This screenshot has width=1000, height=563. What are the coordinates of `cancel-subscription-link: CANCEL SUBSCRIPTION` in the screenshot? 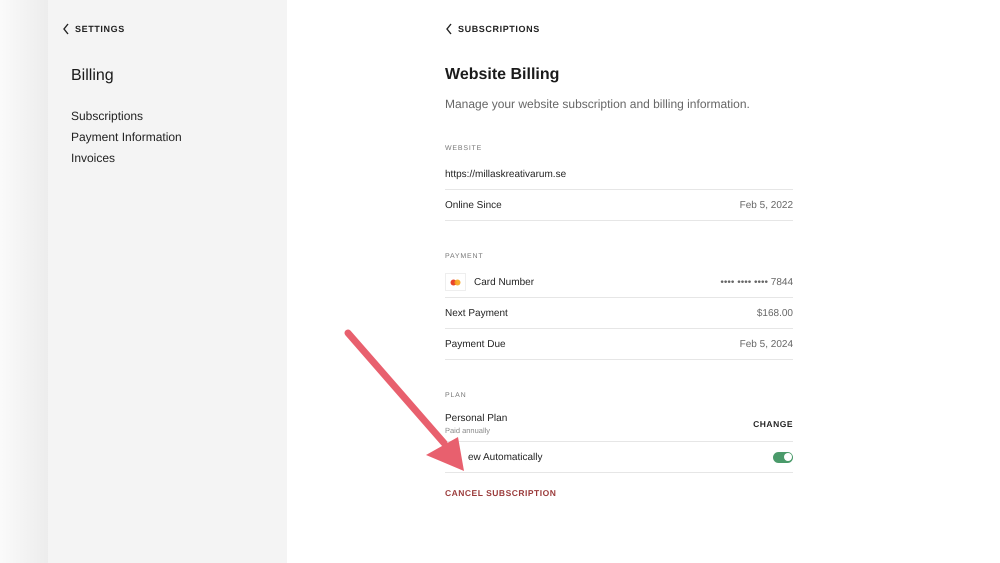 It's located at (500, 493).